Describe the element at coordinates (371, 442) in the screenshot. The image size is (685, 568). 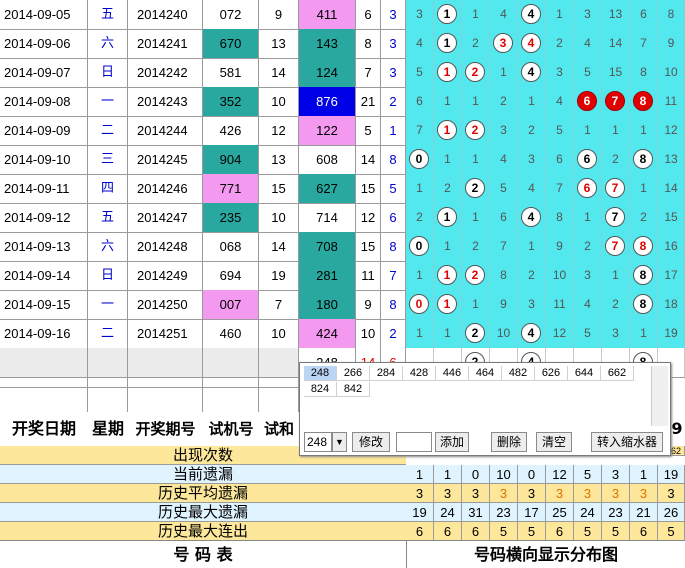
I see `modify-button: 修改` at that location.